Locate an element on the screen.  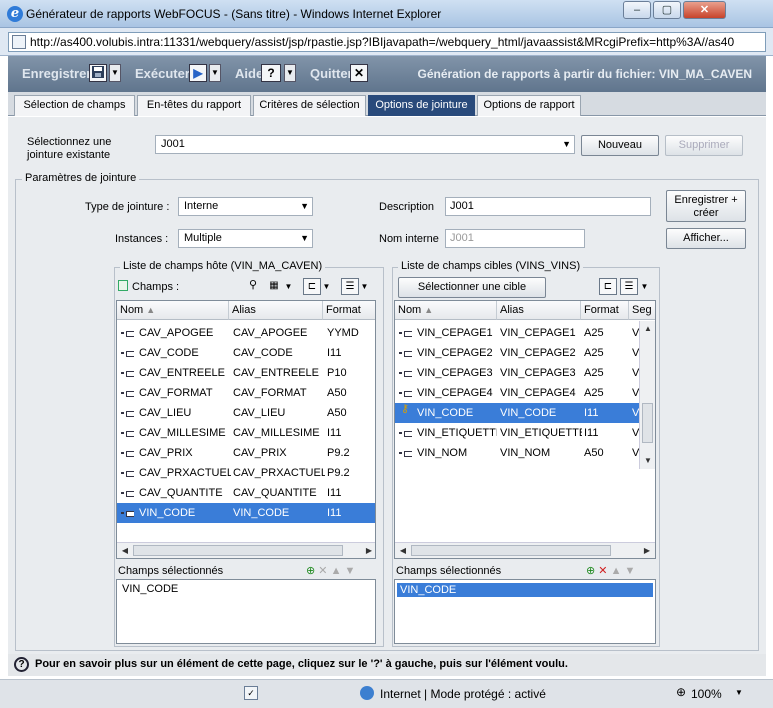
save-button: Enregistrer is located at coordinates (56, 73).